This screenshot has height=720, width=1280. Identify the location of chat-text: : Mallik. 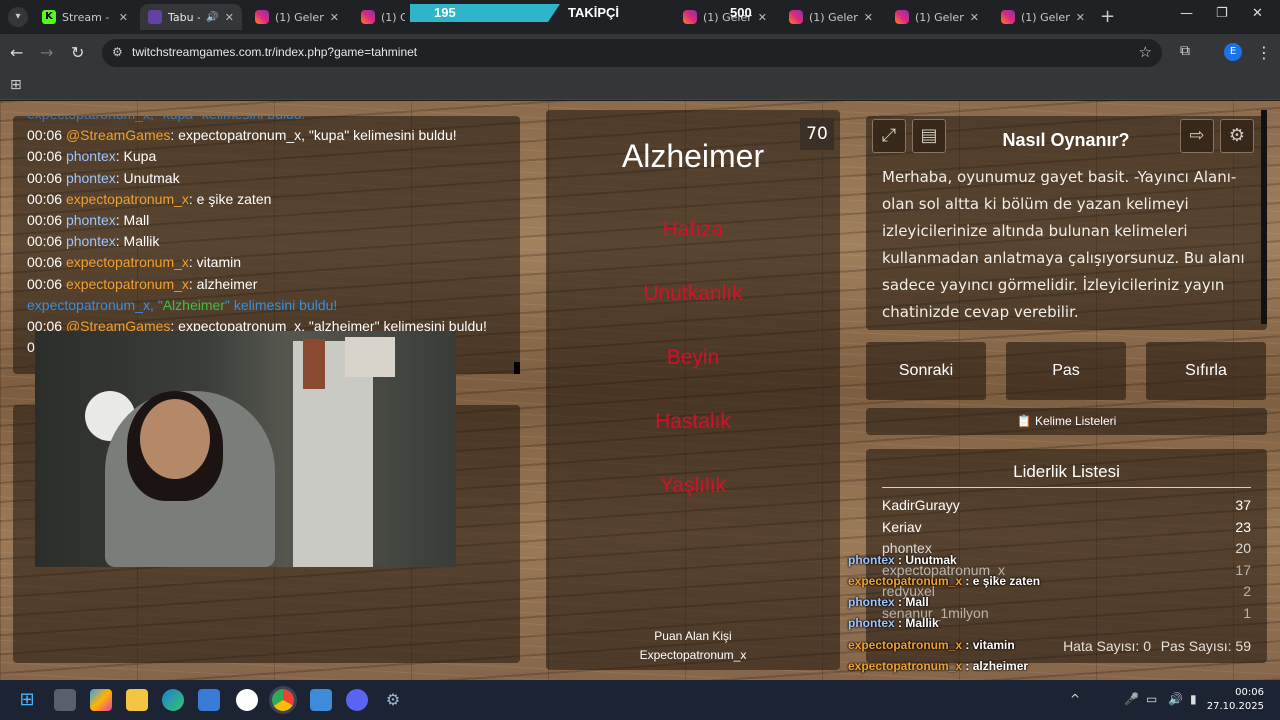
(137, 241).